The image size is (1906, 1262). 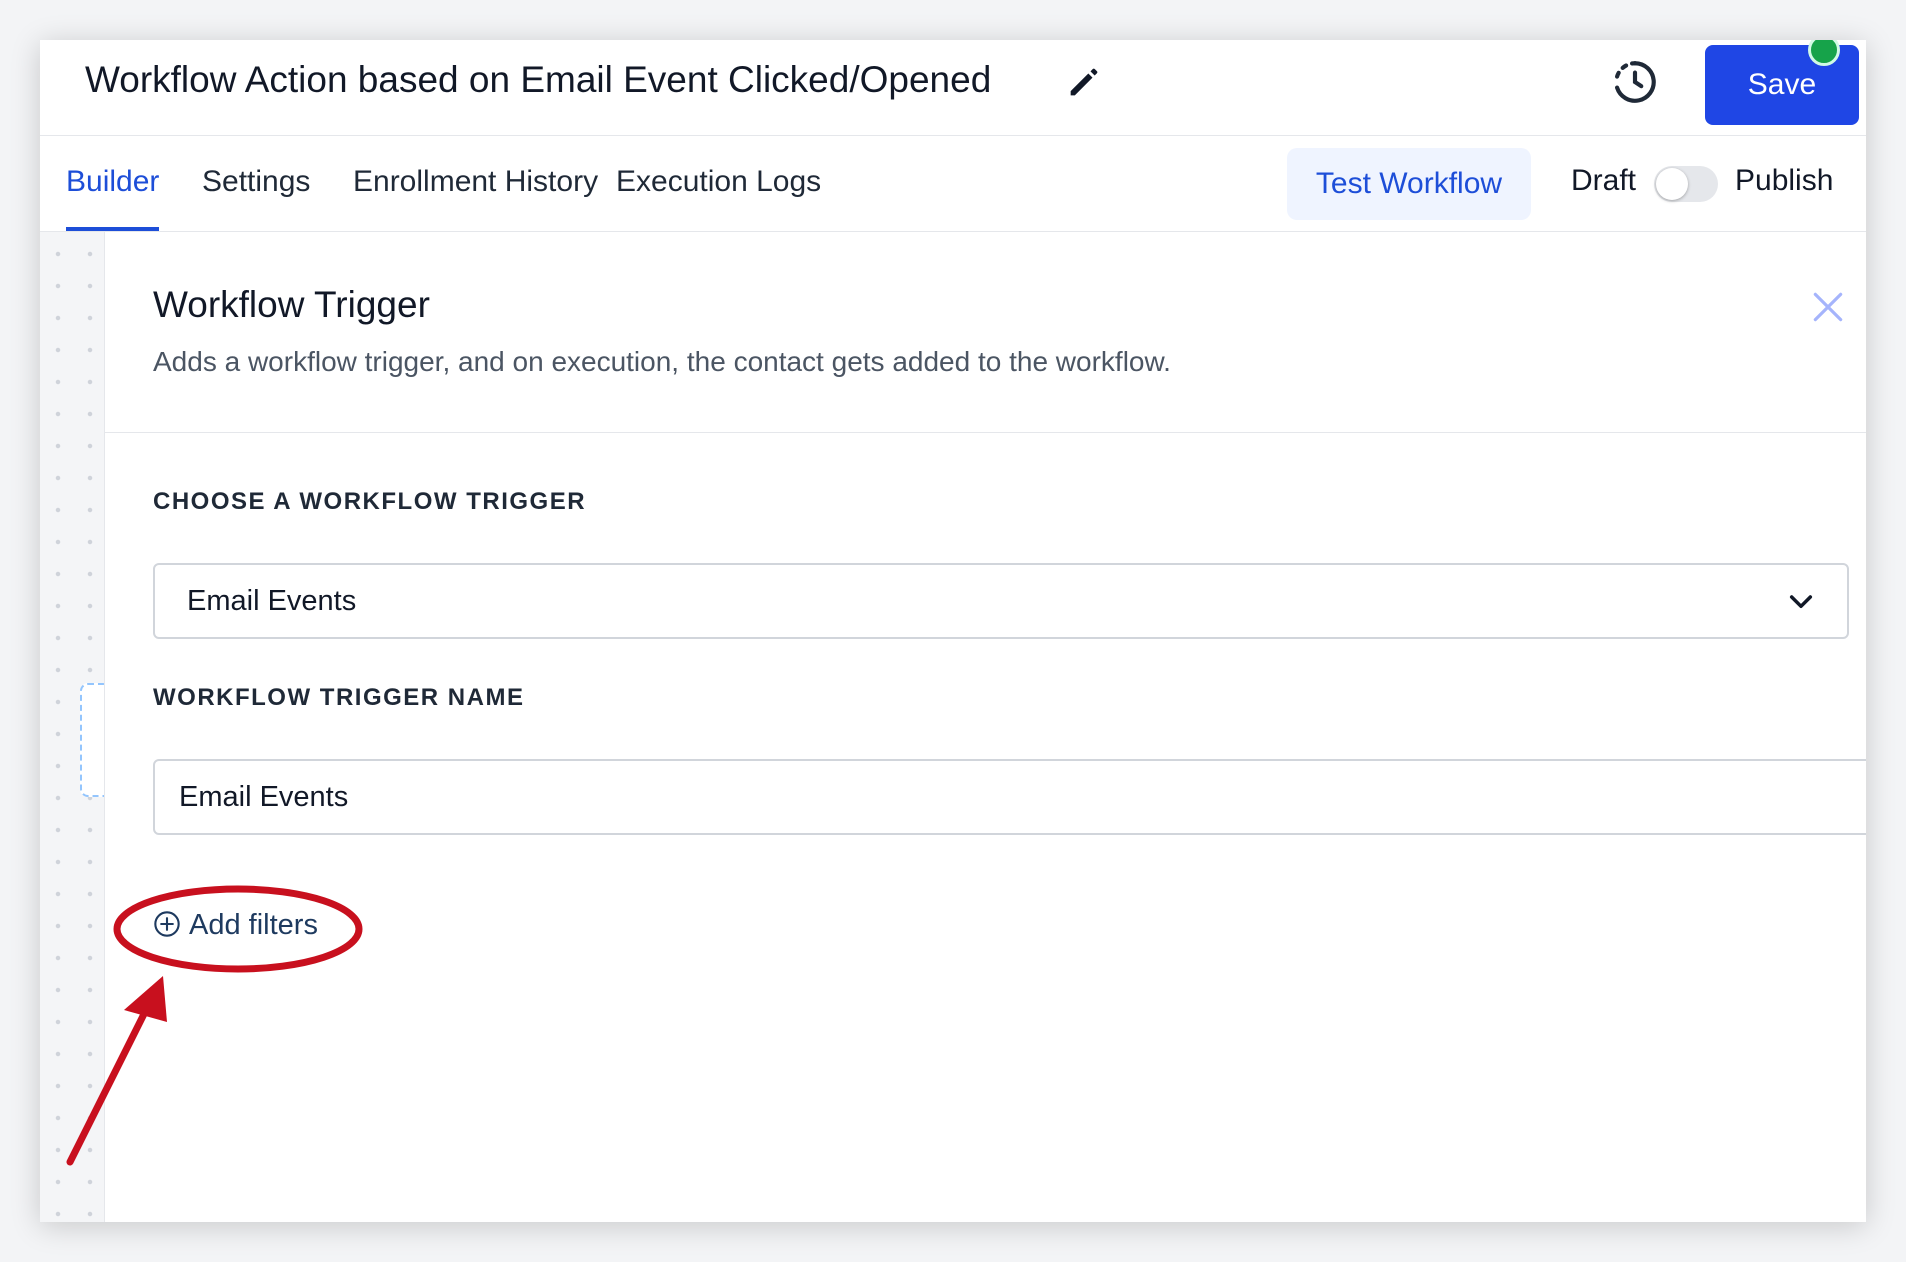 I want to click on trigger-select-label: CHOOSE A WORKFLOW TRIGGER, so click(x=370, y=501).